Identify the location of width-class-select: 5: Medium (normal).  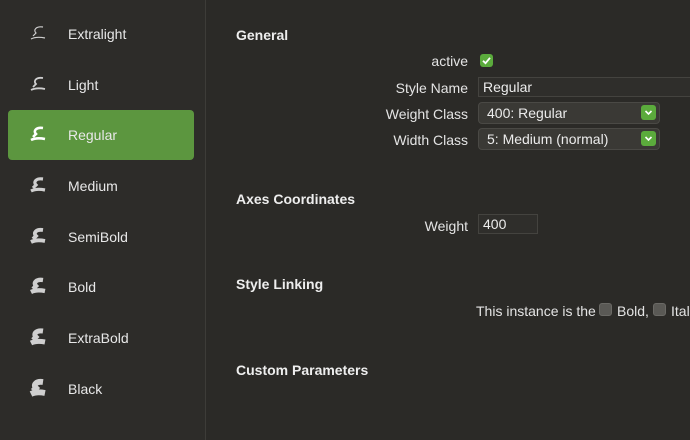
(569, 139).